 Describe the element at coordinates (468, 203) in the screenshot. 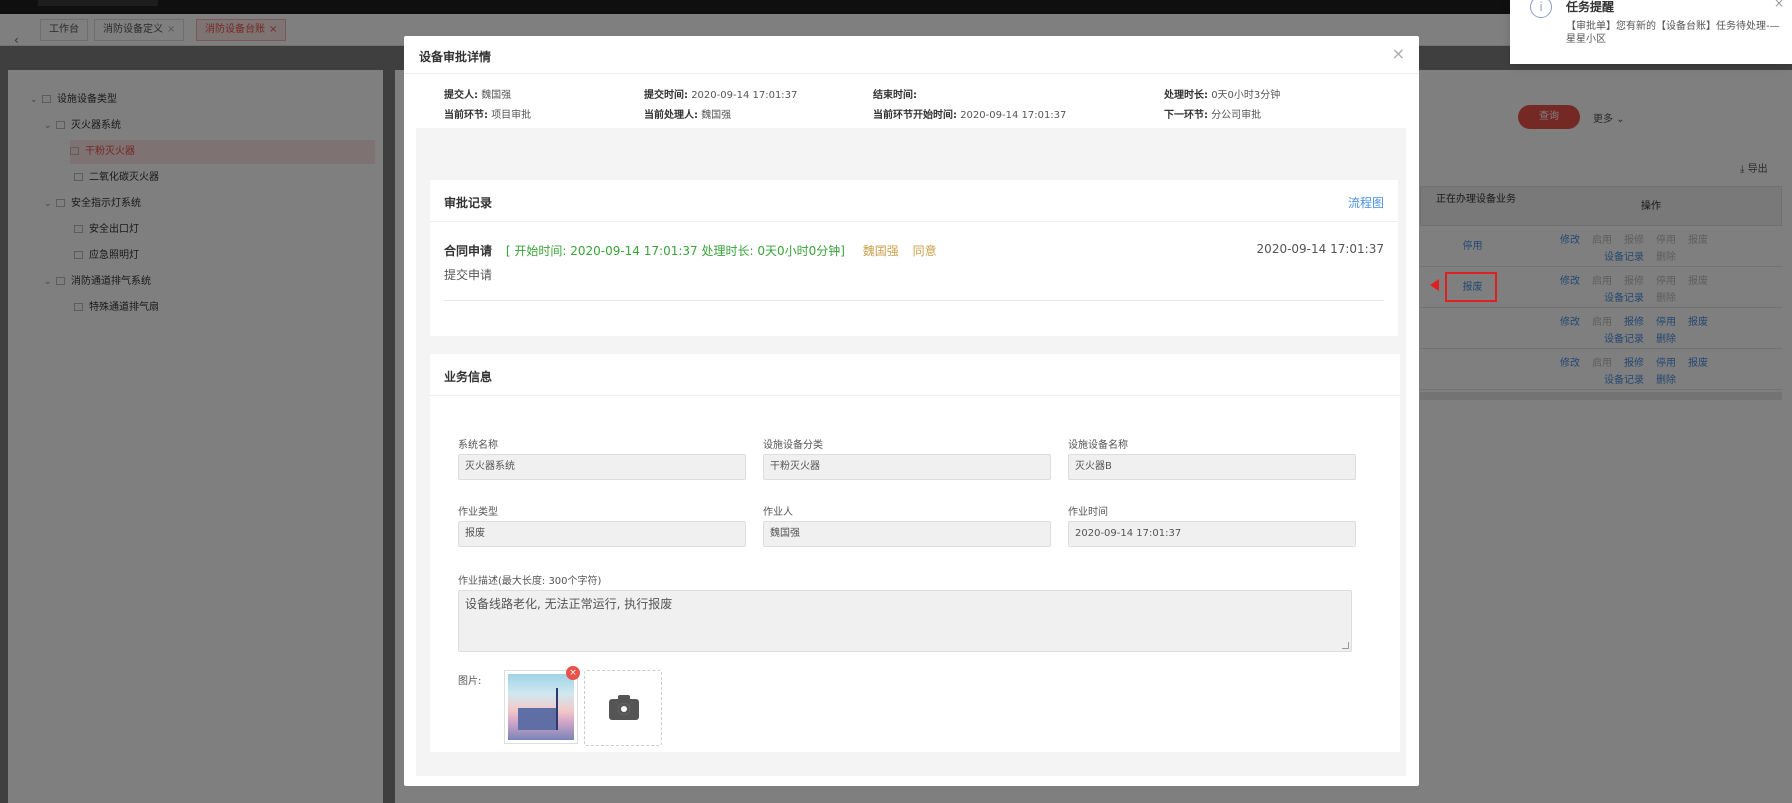

I see `card-title: 审批记录` at that location.